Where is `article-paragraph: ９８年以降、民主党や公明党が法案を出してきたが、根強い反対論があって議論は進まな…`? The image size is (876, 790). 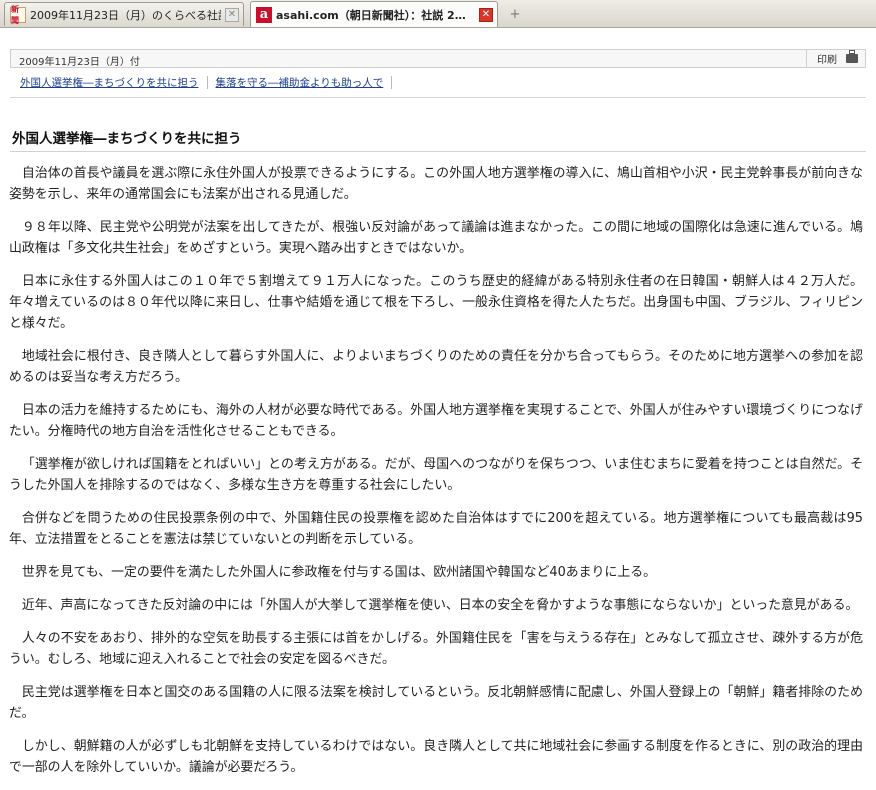 article-paragraph: ９８年以降、民主党や公明党が法案を出してきたが、根強い反対論があって議論は進まな… is located at coordinates (436, 238).